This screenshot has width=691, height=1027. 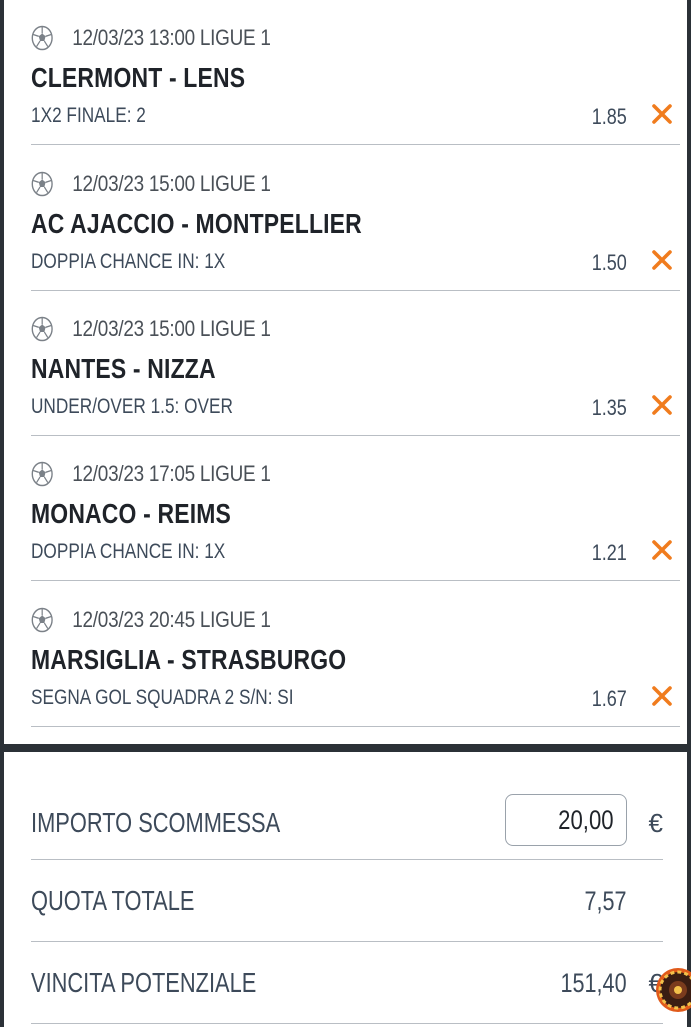 What do you see at coordinates (171, 473) in the screenshot?
I see `bet-datetime-league: 12/03/23 17:05 LIGUE 1` at bounding box center [171, 473].